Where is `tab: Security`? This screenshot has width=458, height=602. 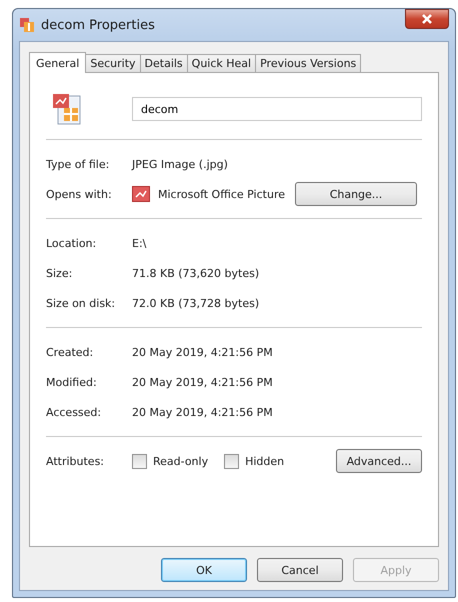 tab: Security is located at coordinates (113, 63).